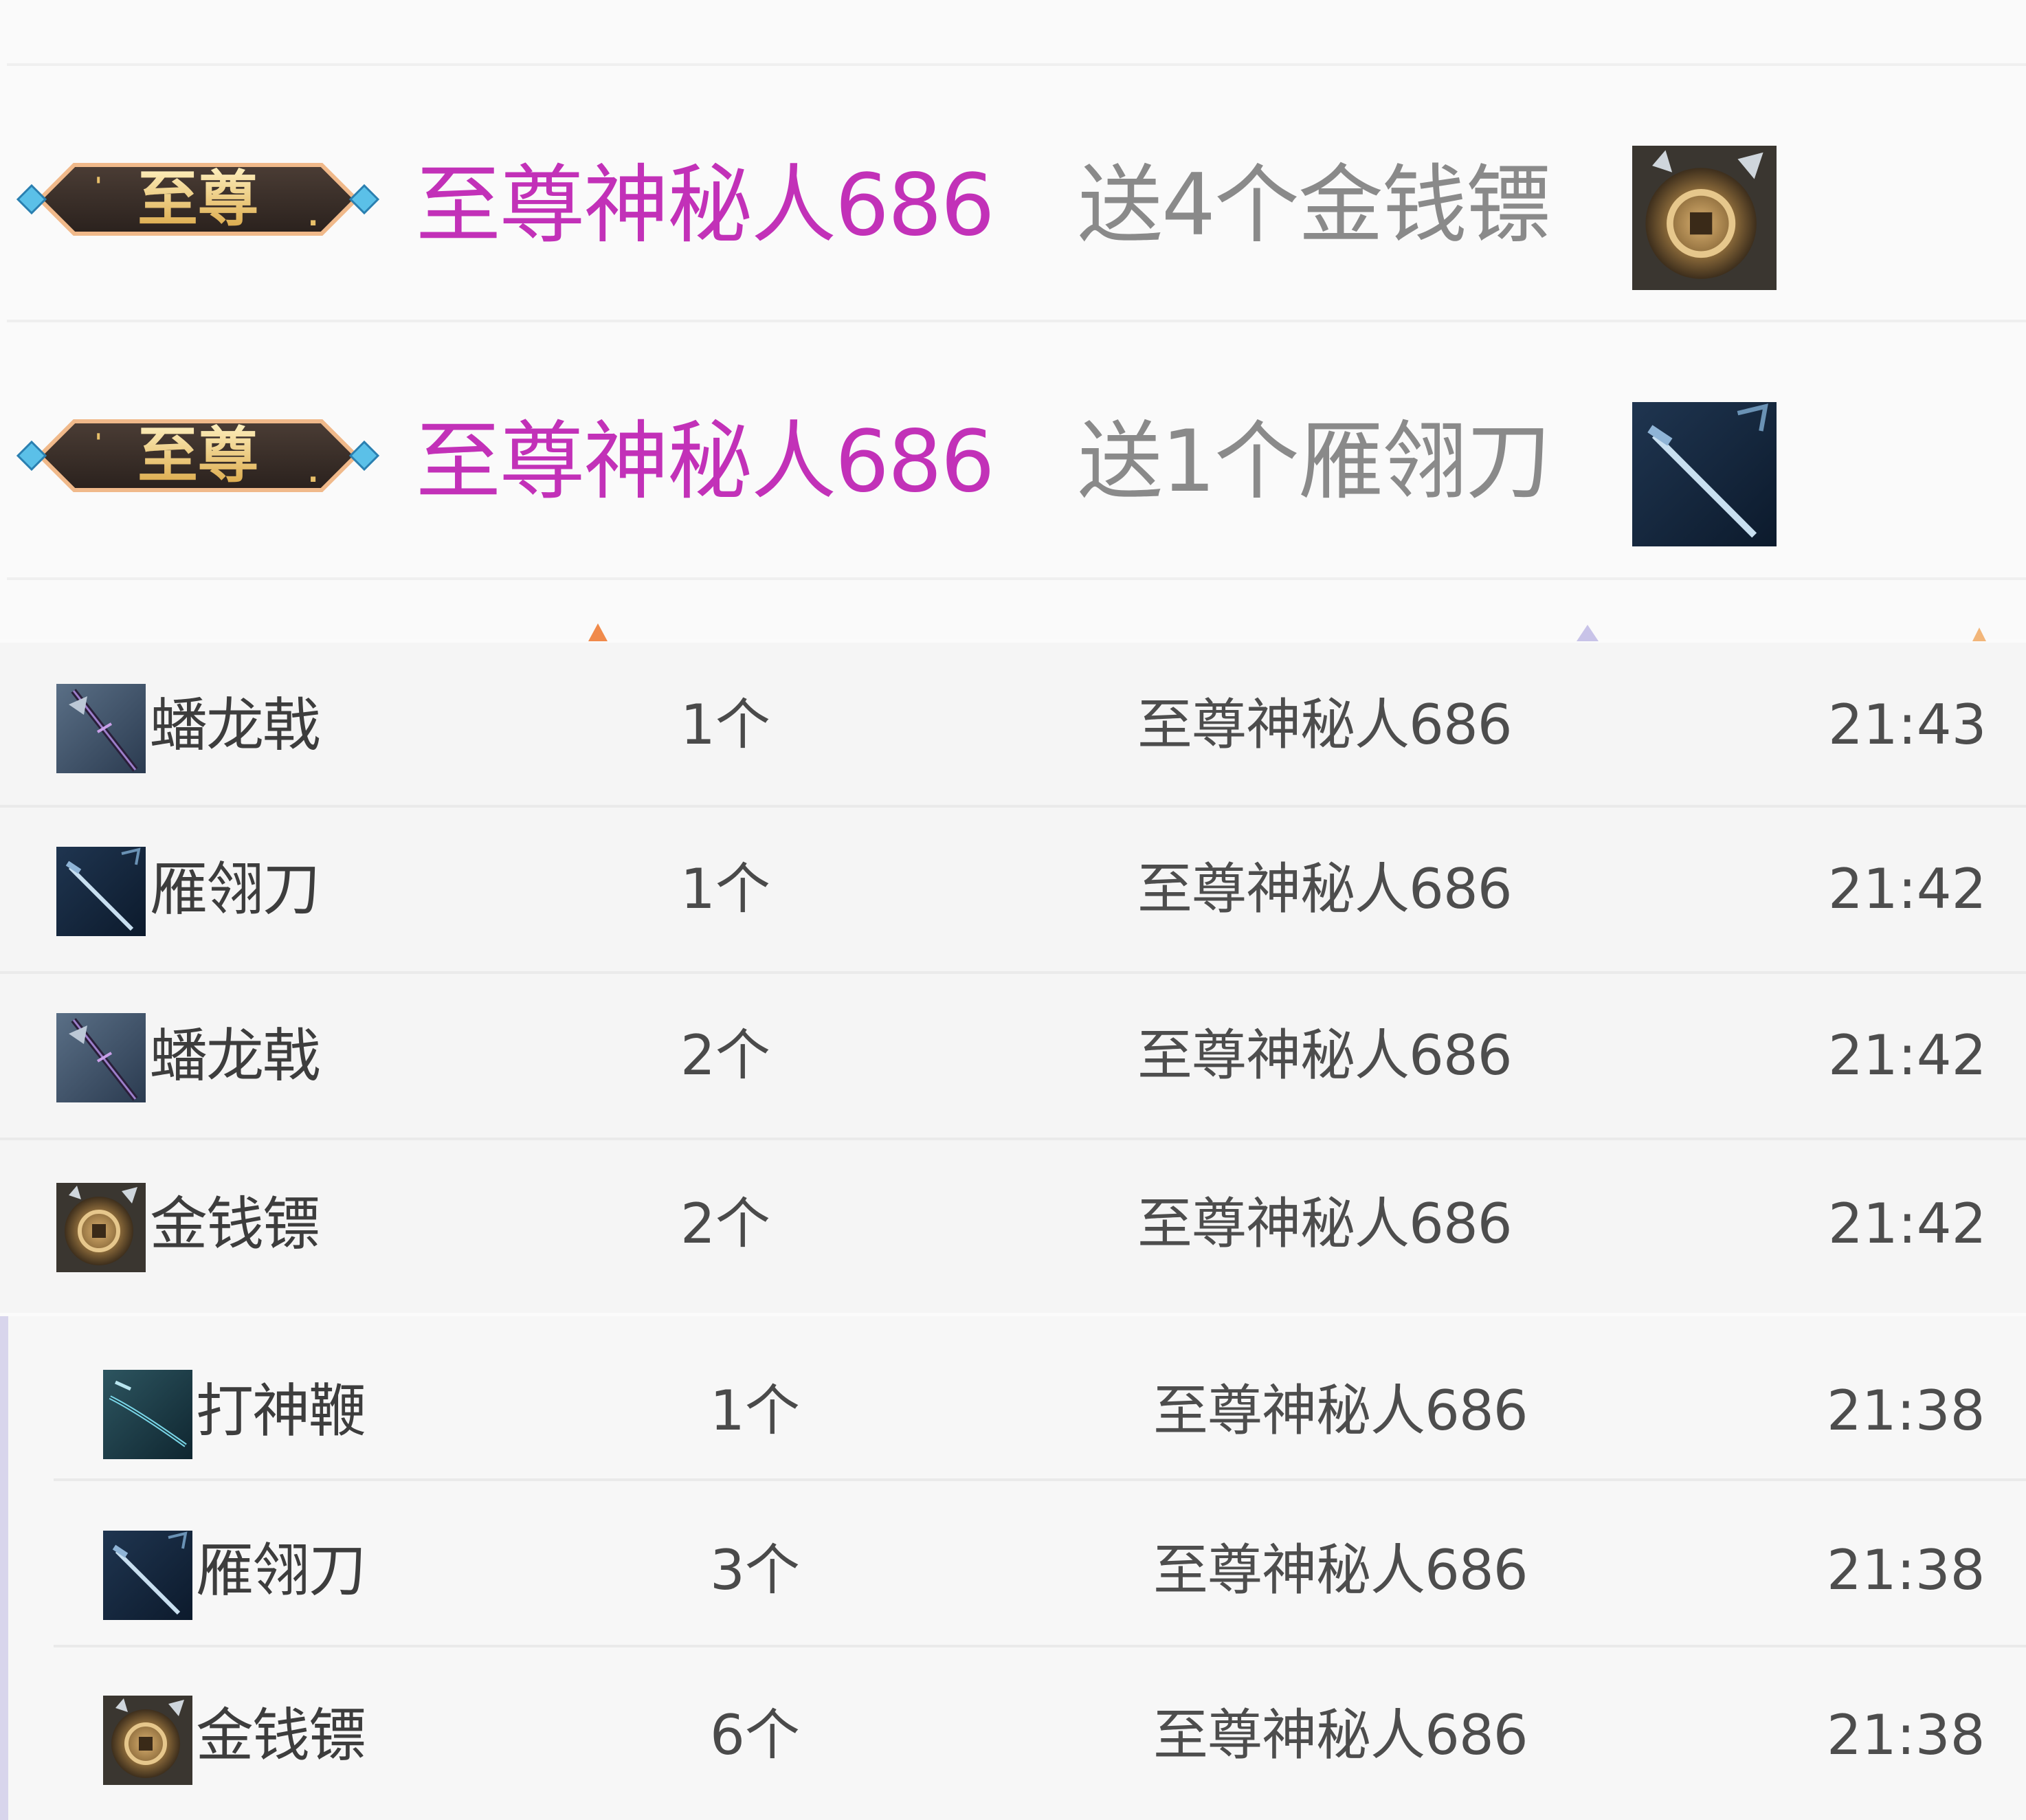 This screenshot has width=2026, height=1820. I want to click on flame-icon, so click(598, 632).